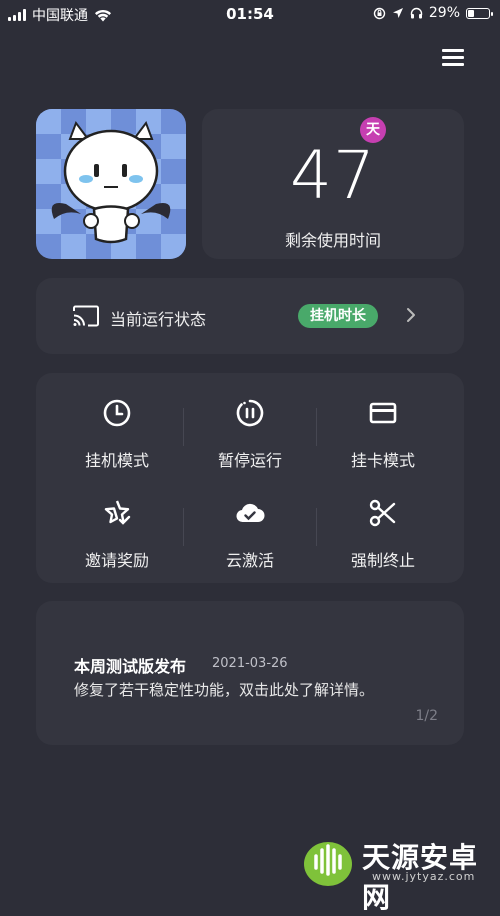 The height and width of the screenshot is (916, 500). Describe the element at coordinates (338, 316) in the screenshot. I see `status-badge: 挂机时长` at that location.